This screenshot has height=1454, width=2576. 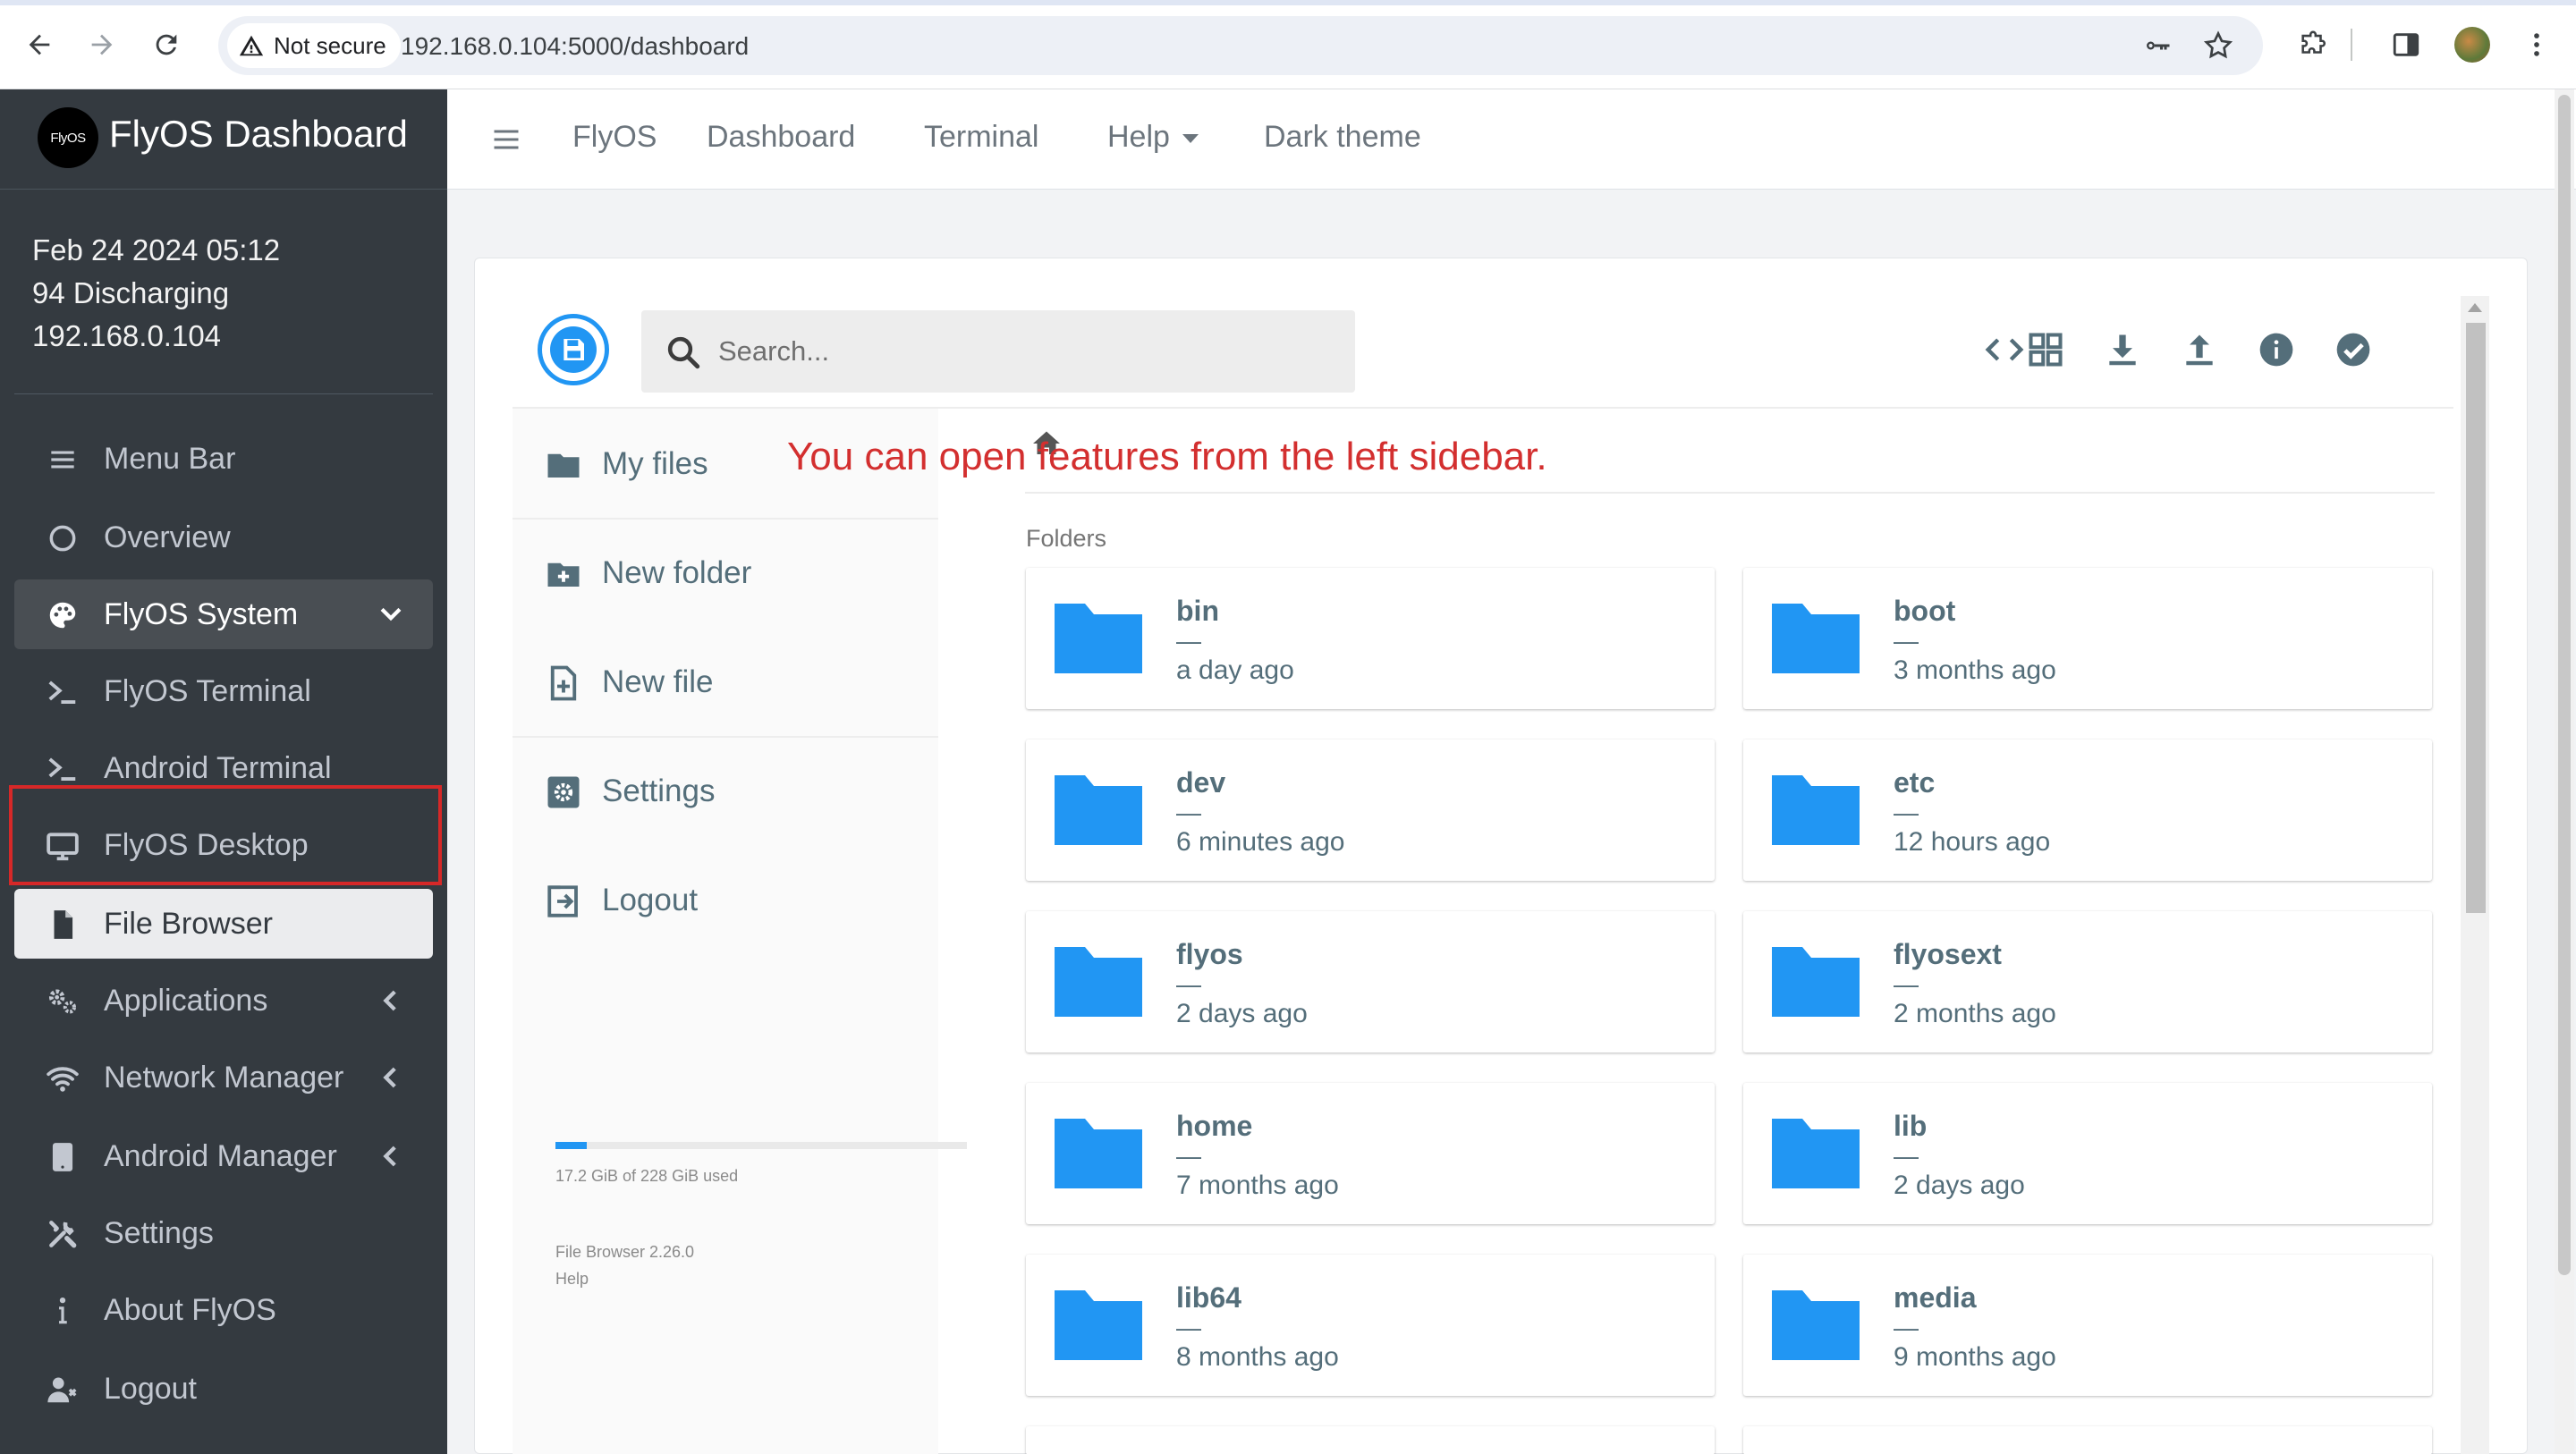 What do you see at coordinates (981, 137) in the screenshot?
I see `nav-link-terminal: Terminal` at bounding box center [981, 137].